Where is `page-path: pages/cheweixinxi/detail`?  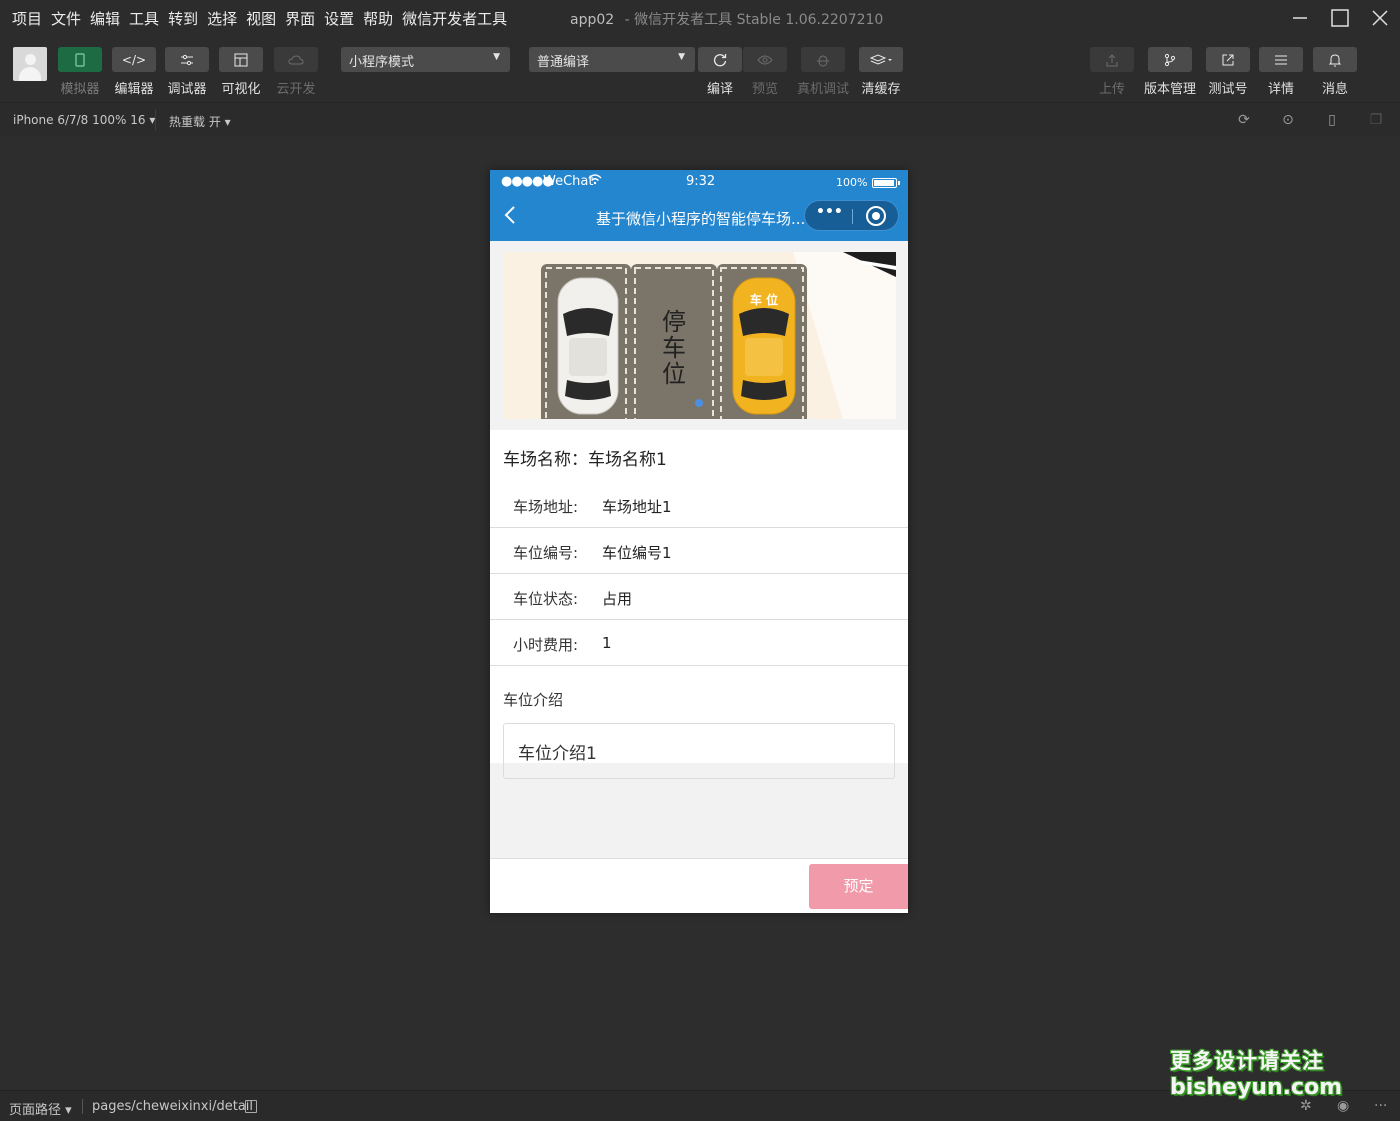 page-path: pages/cheweixinxi/detail is located at coordinates (173, 1106).